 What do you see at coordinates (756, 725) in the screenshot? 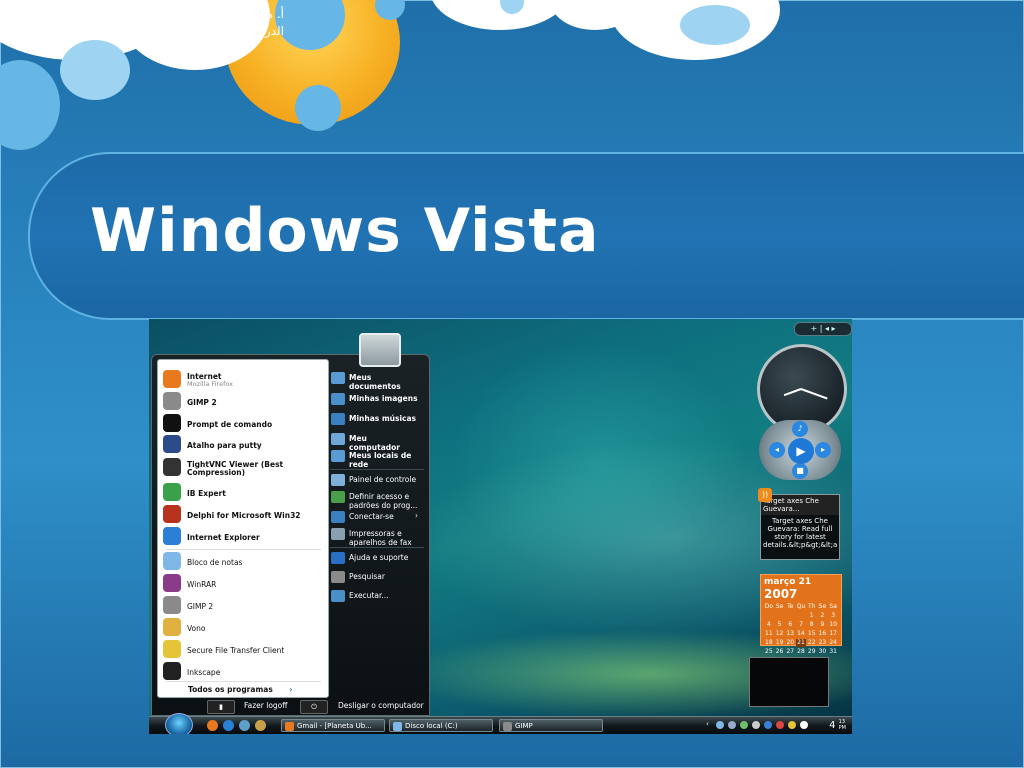
I see `volume-icon` at bounding box center [756, 725].